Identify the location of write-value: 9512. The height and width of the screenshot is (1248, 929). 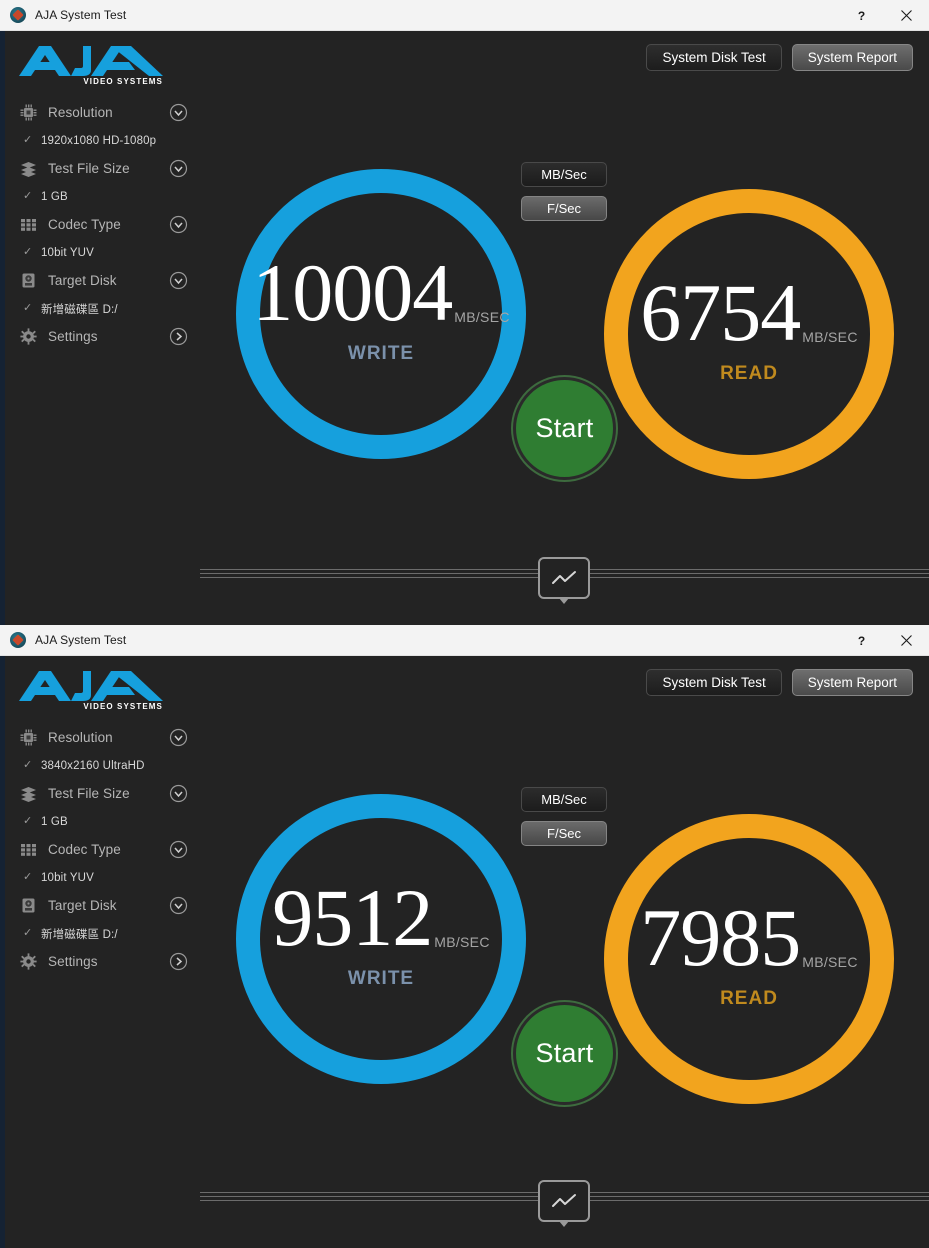
(352, 917).